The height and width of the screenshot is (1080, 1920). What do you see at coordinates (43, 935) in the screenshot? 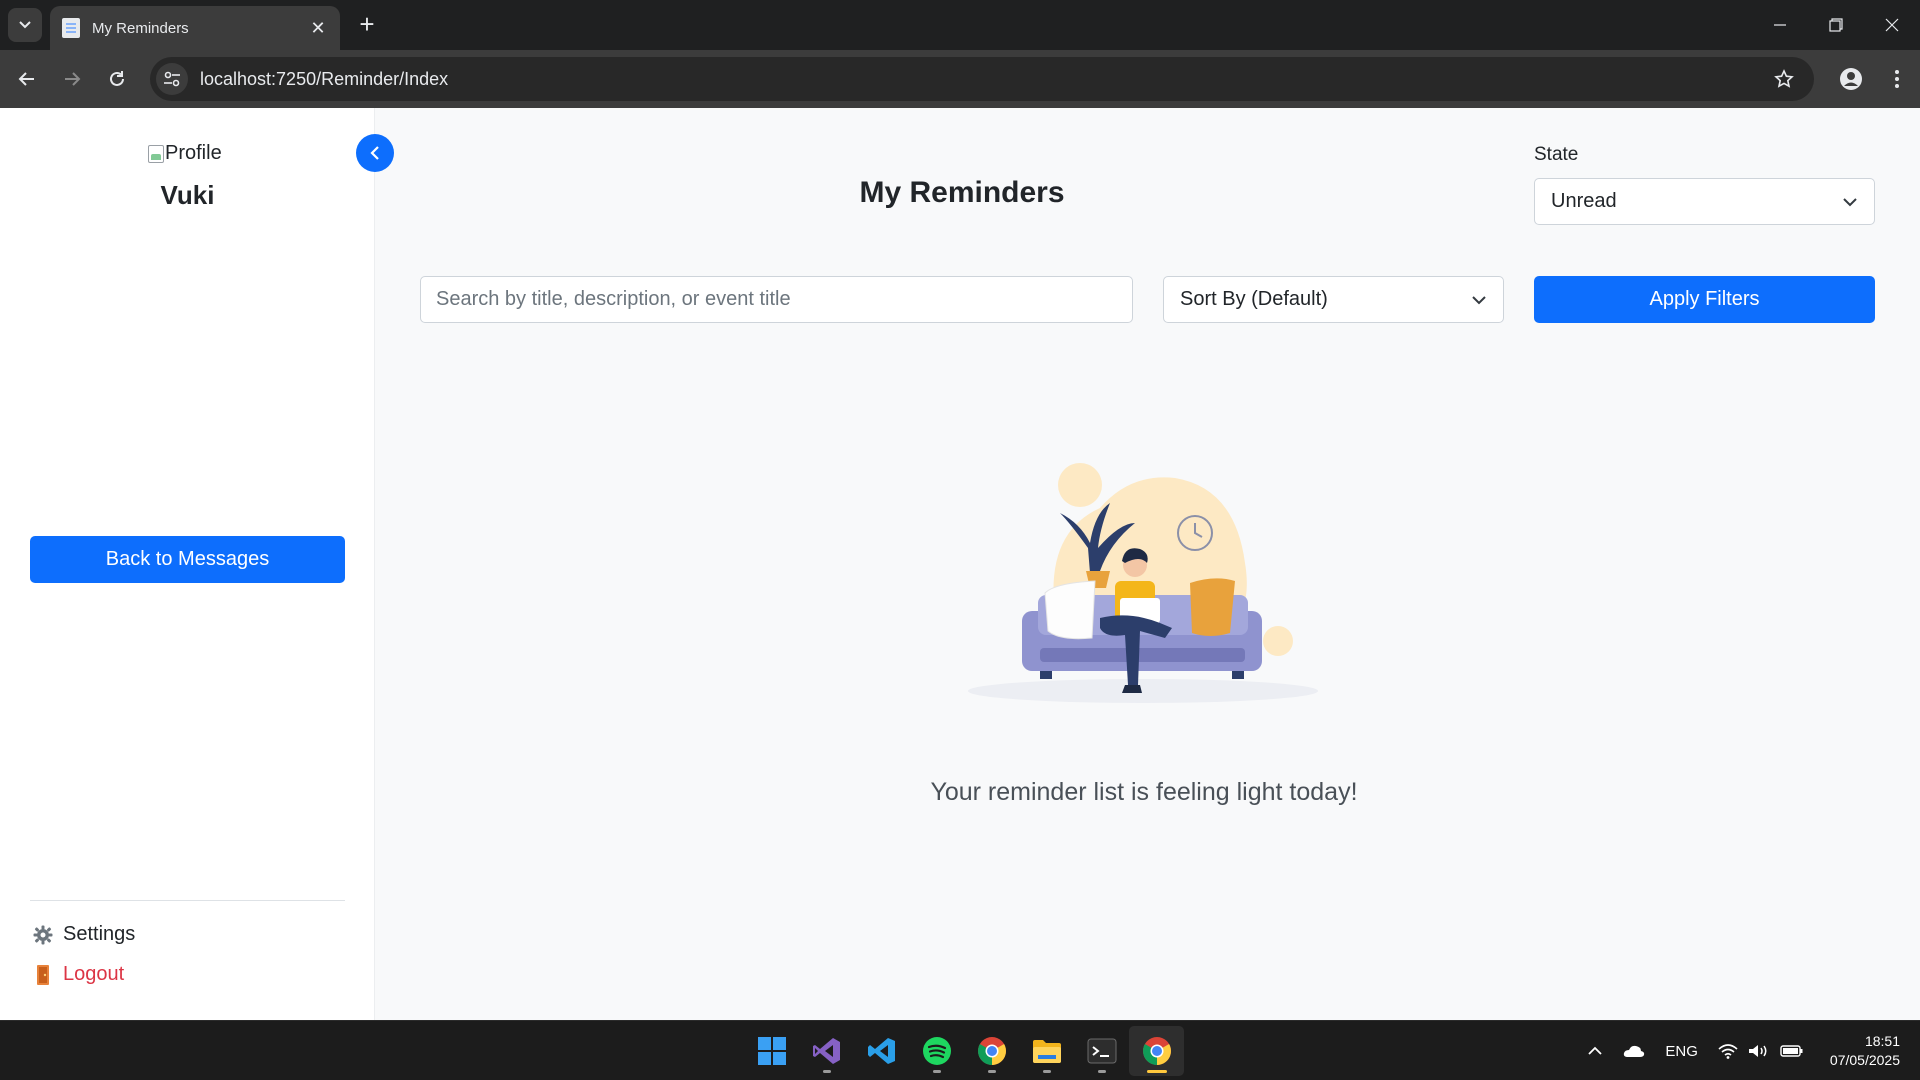
I see `gear-icon` at bounding box center [43, 935].